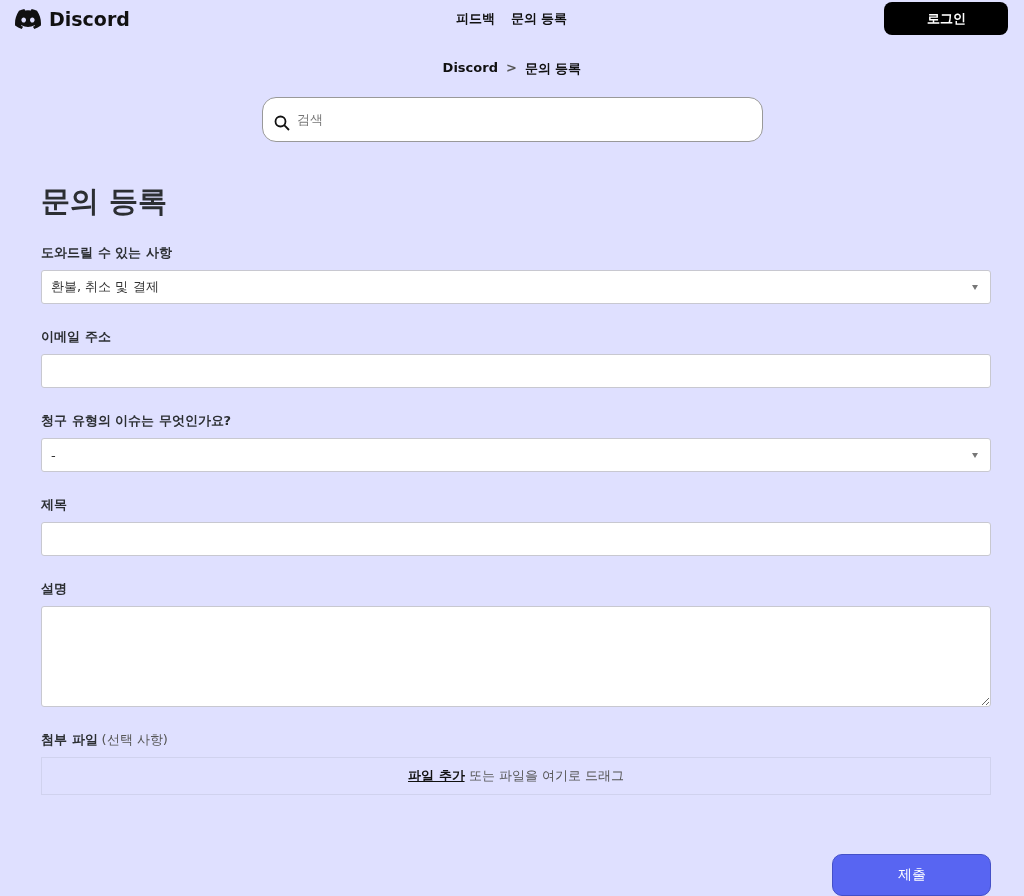 This screenshot has width=1024, height=896. What do you see at coordinates (516, 287) in the screenshot?
I see `select-field: 환불, 취소 및 결제` at bounding box center [516, 287].